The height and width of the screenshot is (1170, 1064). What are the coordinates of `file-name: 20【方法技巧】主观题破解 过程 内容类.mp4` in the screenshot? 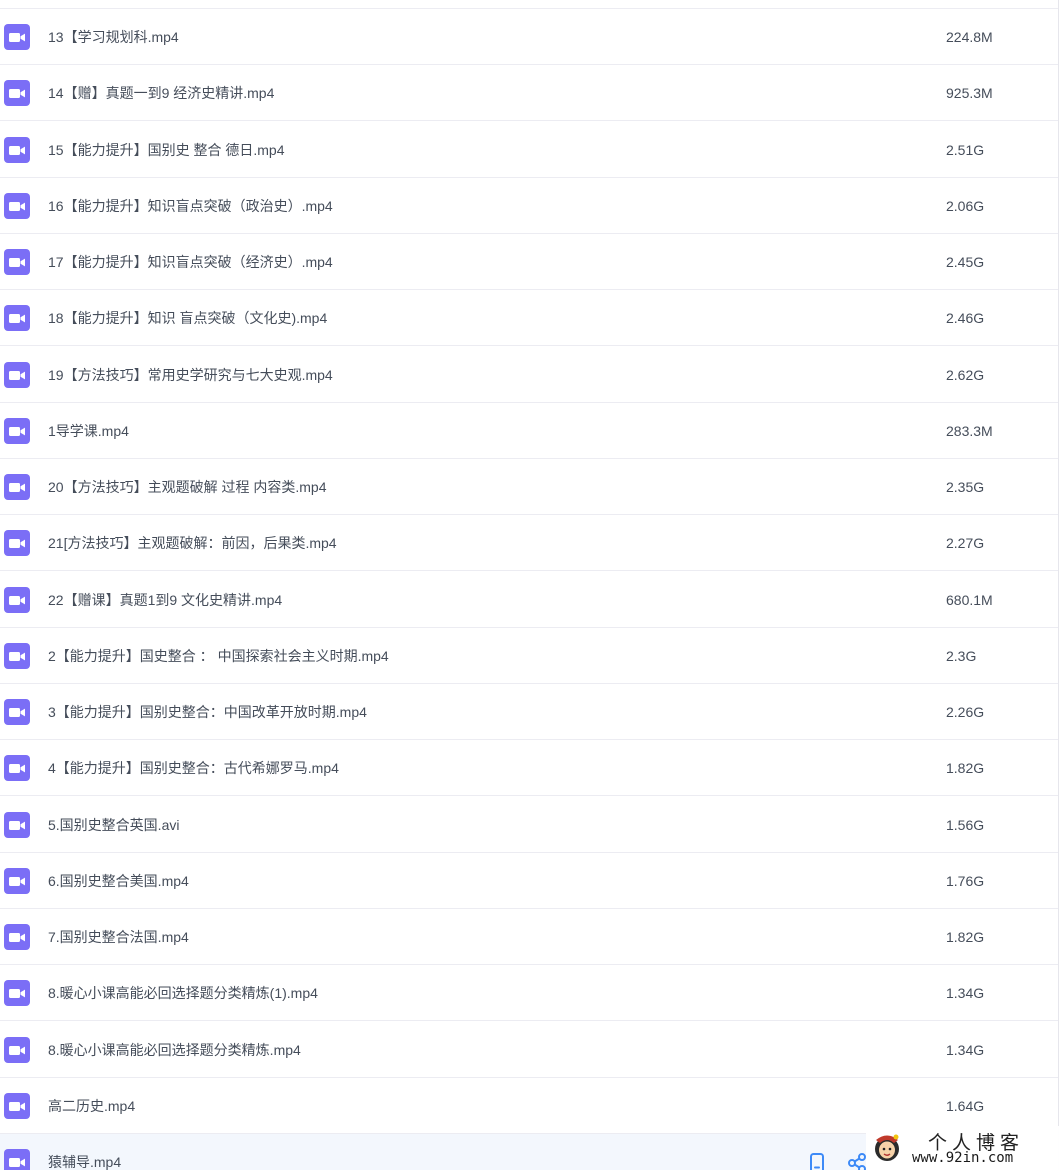 It's located at (187, 487).